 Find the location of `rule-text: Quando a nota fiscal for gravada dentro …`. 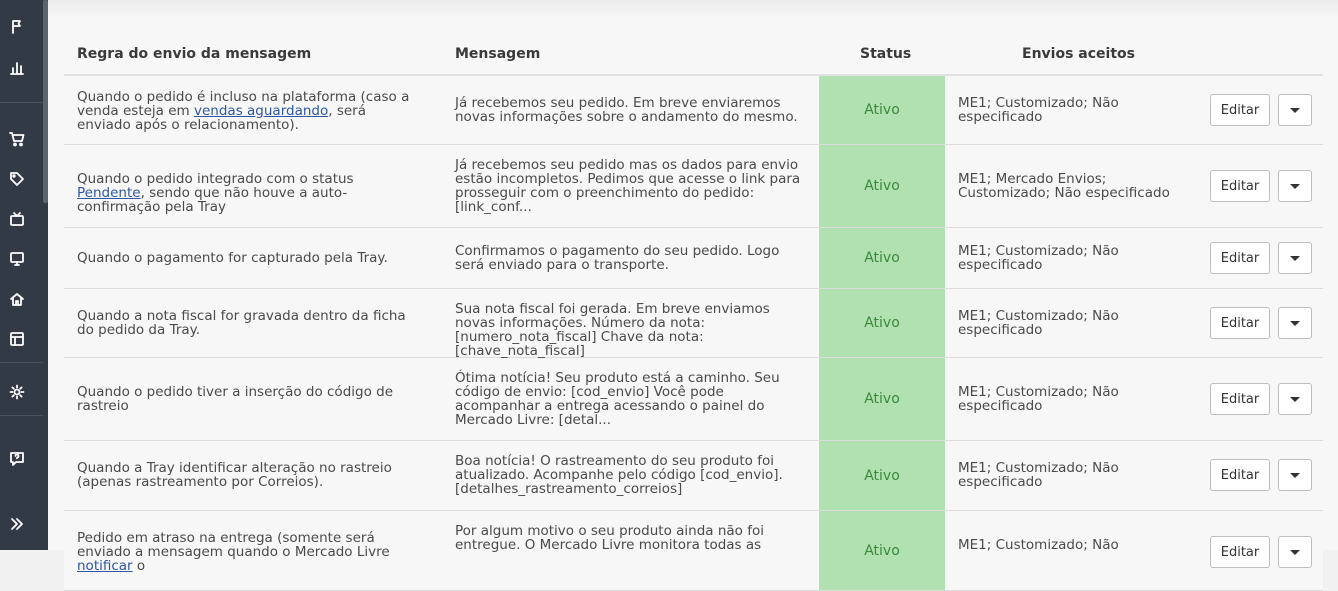

rule-text: Quando a nota fiscal for gravada dentro … is located at coordinates (241, 323).